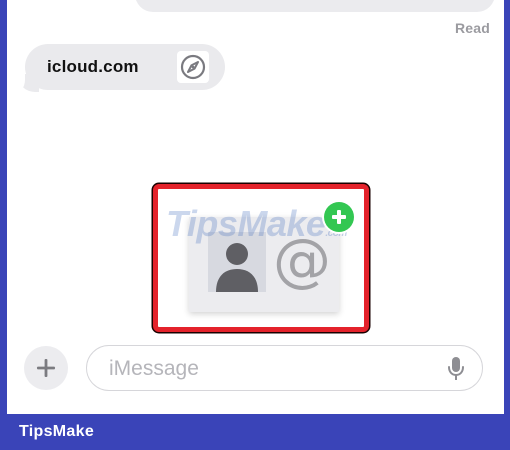 The width and height of the screenshot is (510, 450). I want to click on received-message-bubble: icloud.com, so click(125, 67).